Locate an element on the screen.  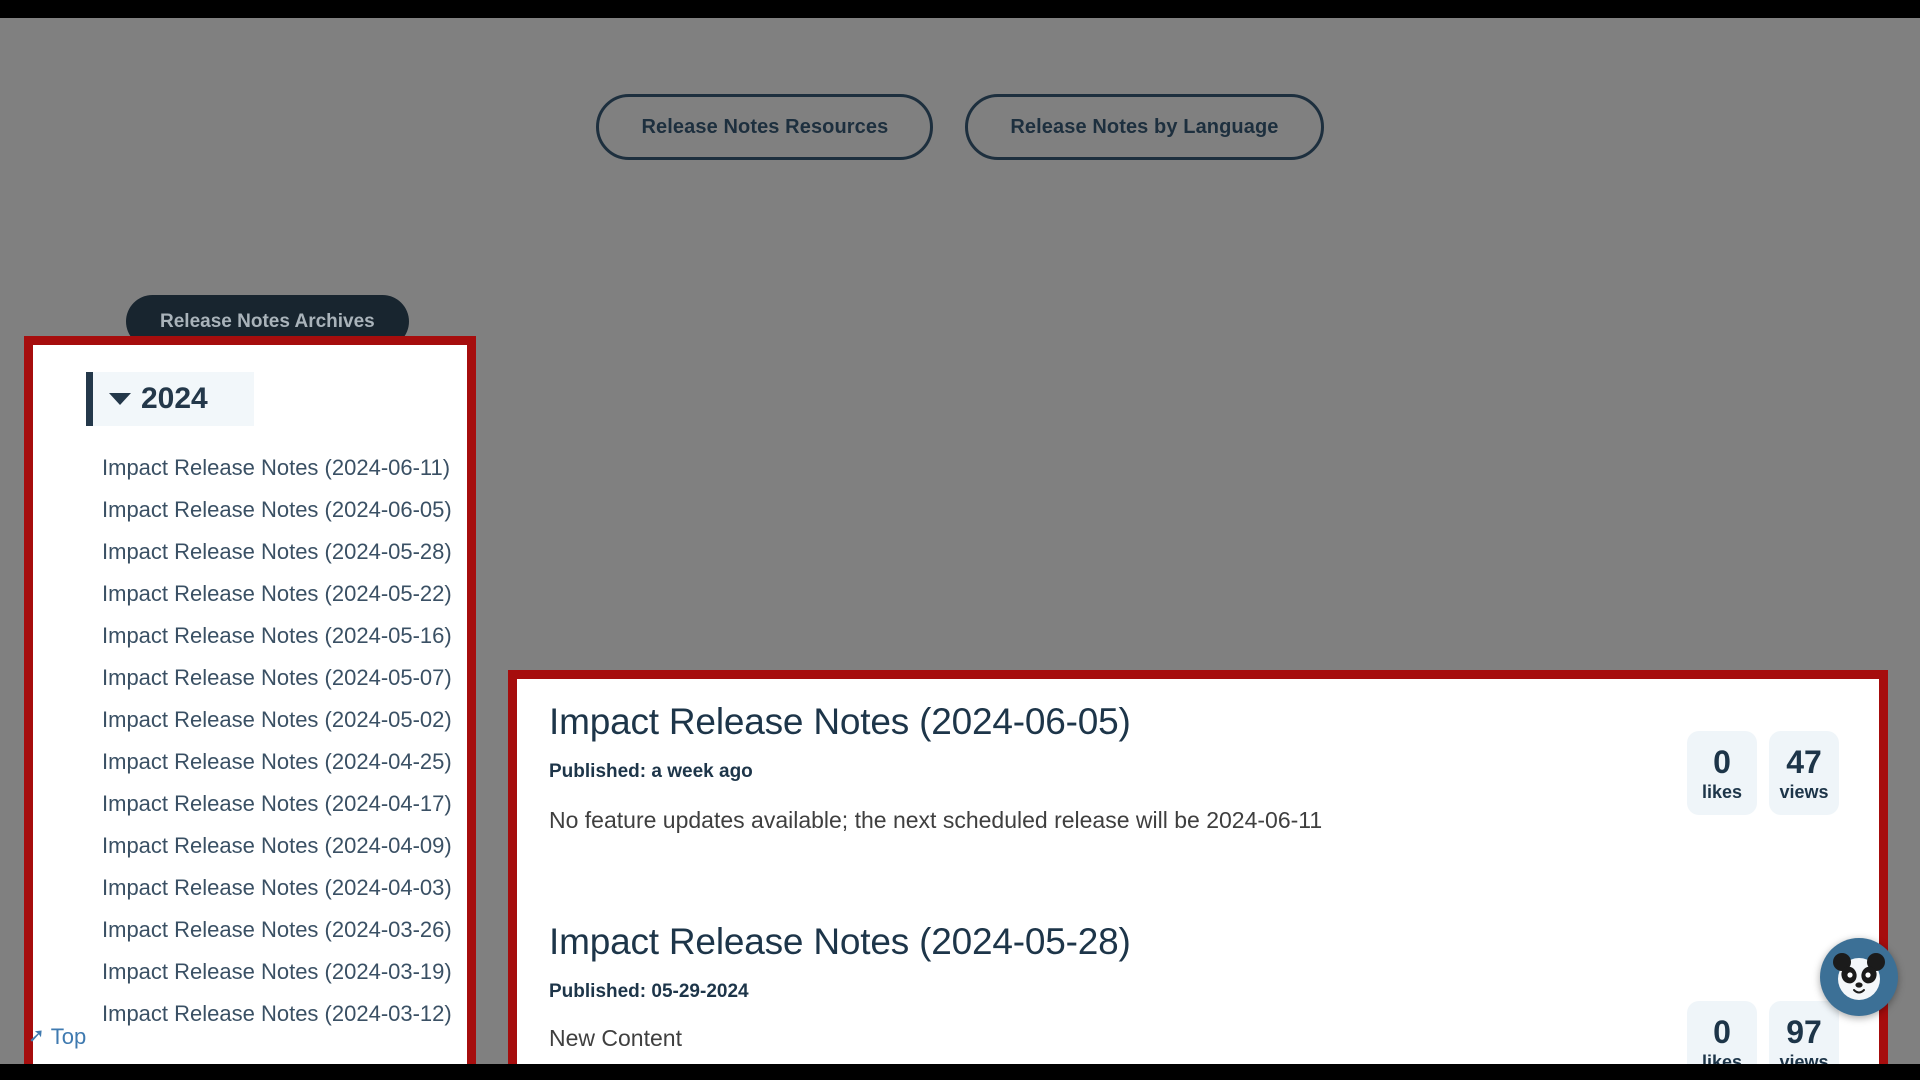
caret-down-icon is located at coordinates (120, 399).